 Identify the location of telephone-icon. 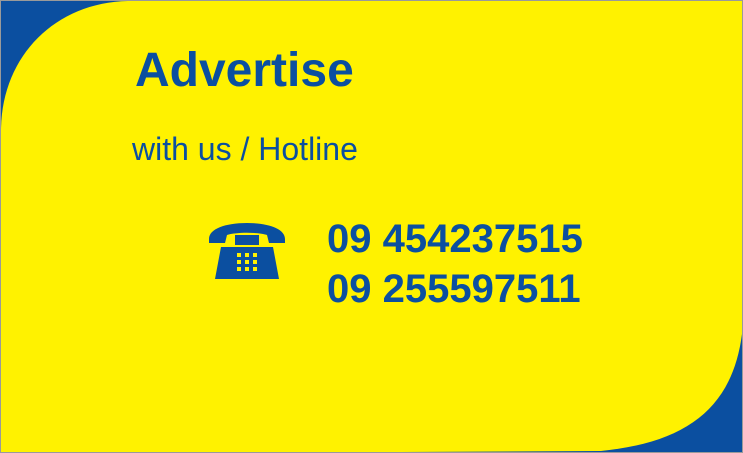
(247, 251).